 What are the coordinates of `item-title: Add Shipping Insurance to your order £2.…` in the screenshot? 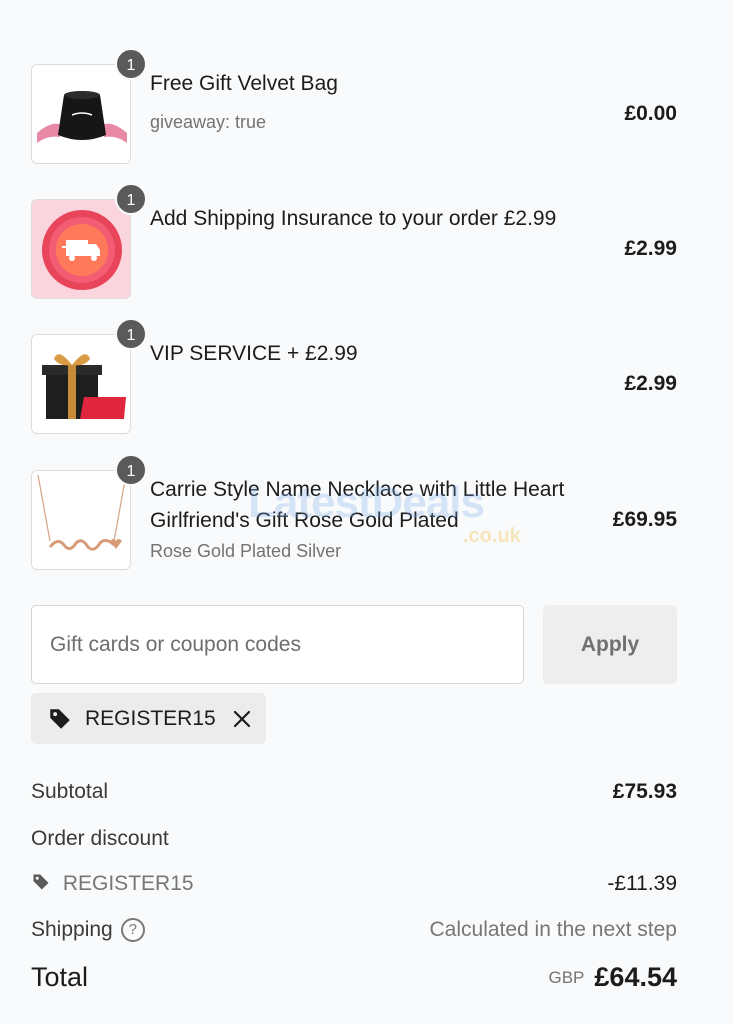 It's located at (353, 218).